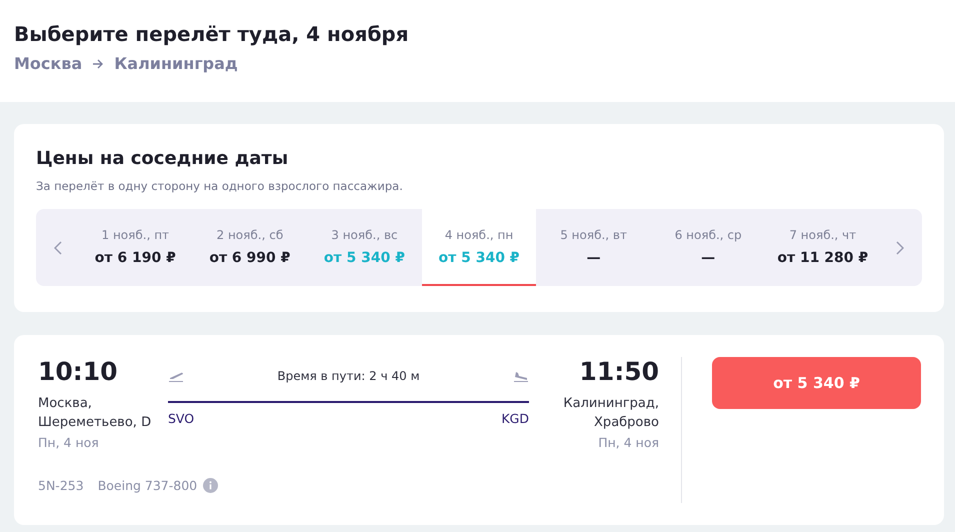  I want to click on flight-duration: Время в пути: 2 ч 40 м, so click(348, 376).